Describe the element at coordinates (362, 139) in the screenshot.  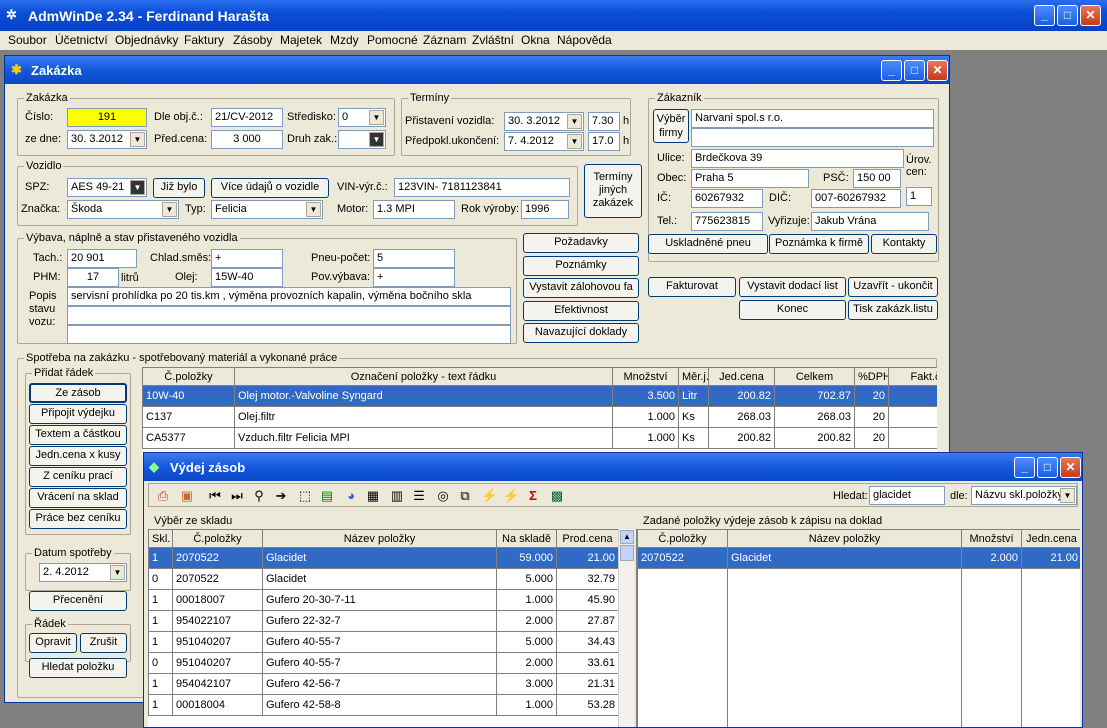
I see `druh-field: ▼` at that location.